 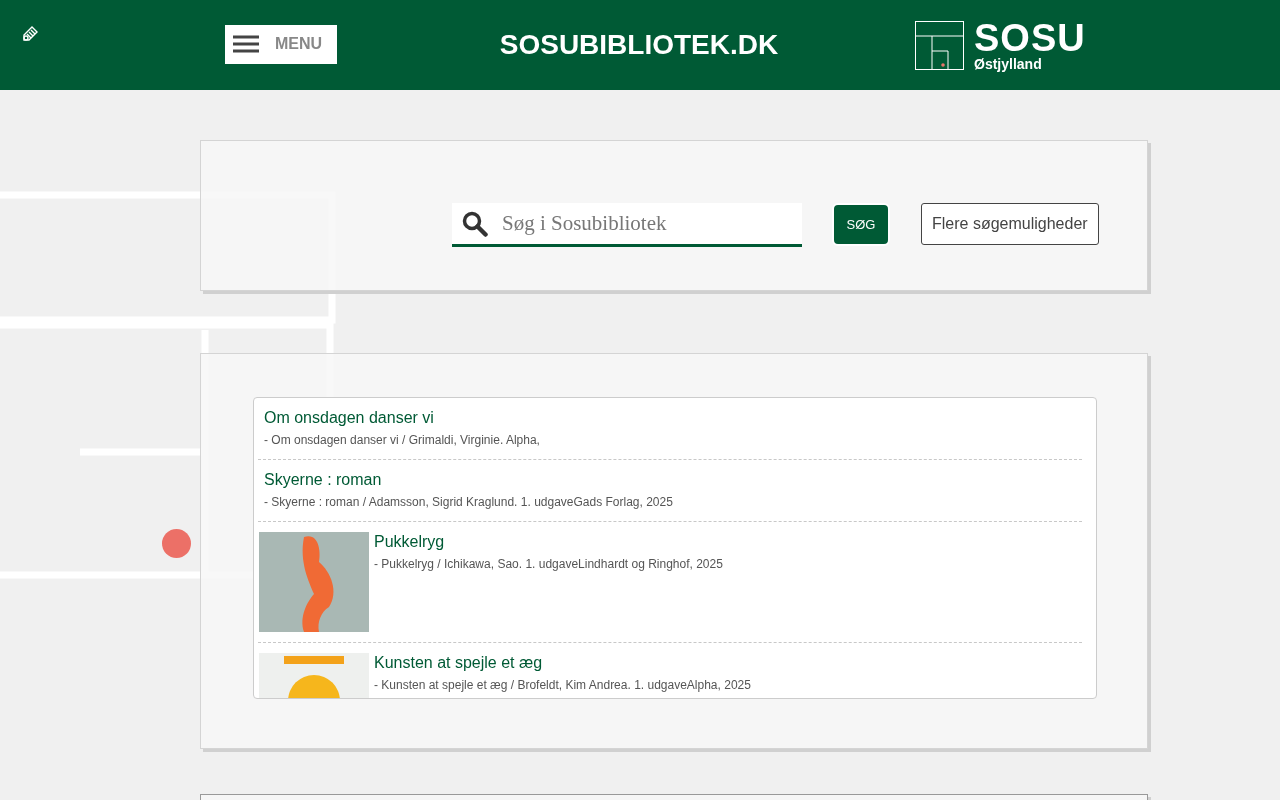 I want to click on logo-icon, so click(x=939, y=45).